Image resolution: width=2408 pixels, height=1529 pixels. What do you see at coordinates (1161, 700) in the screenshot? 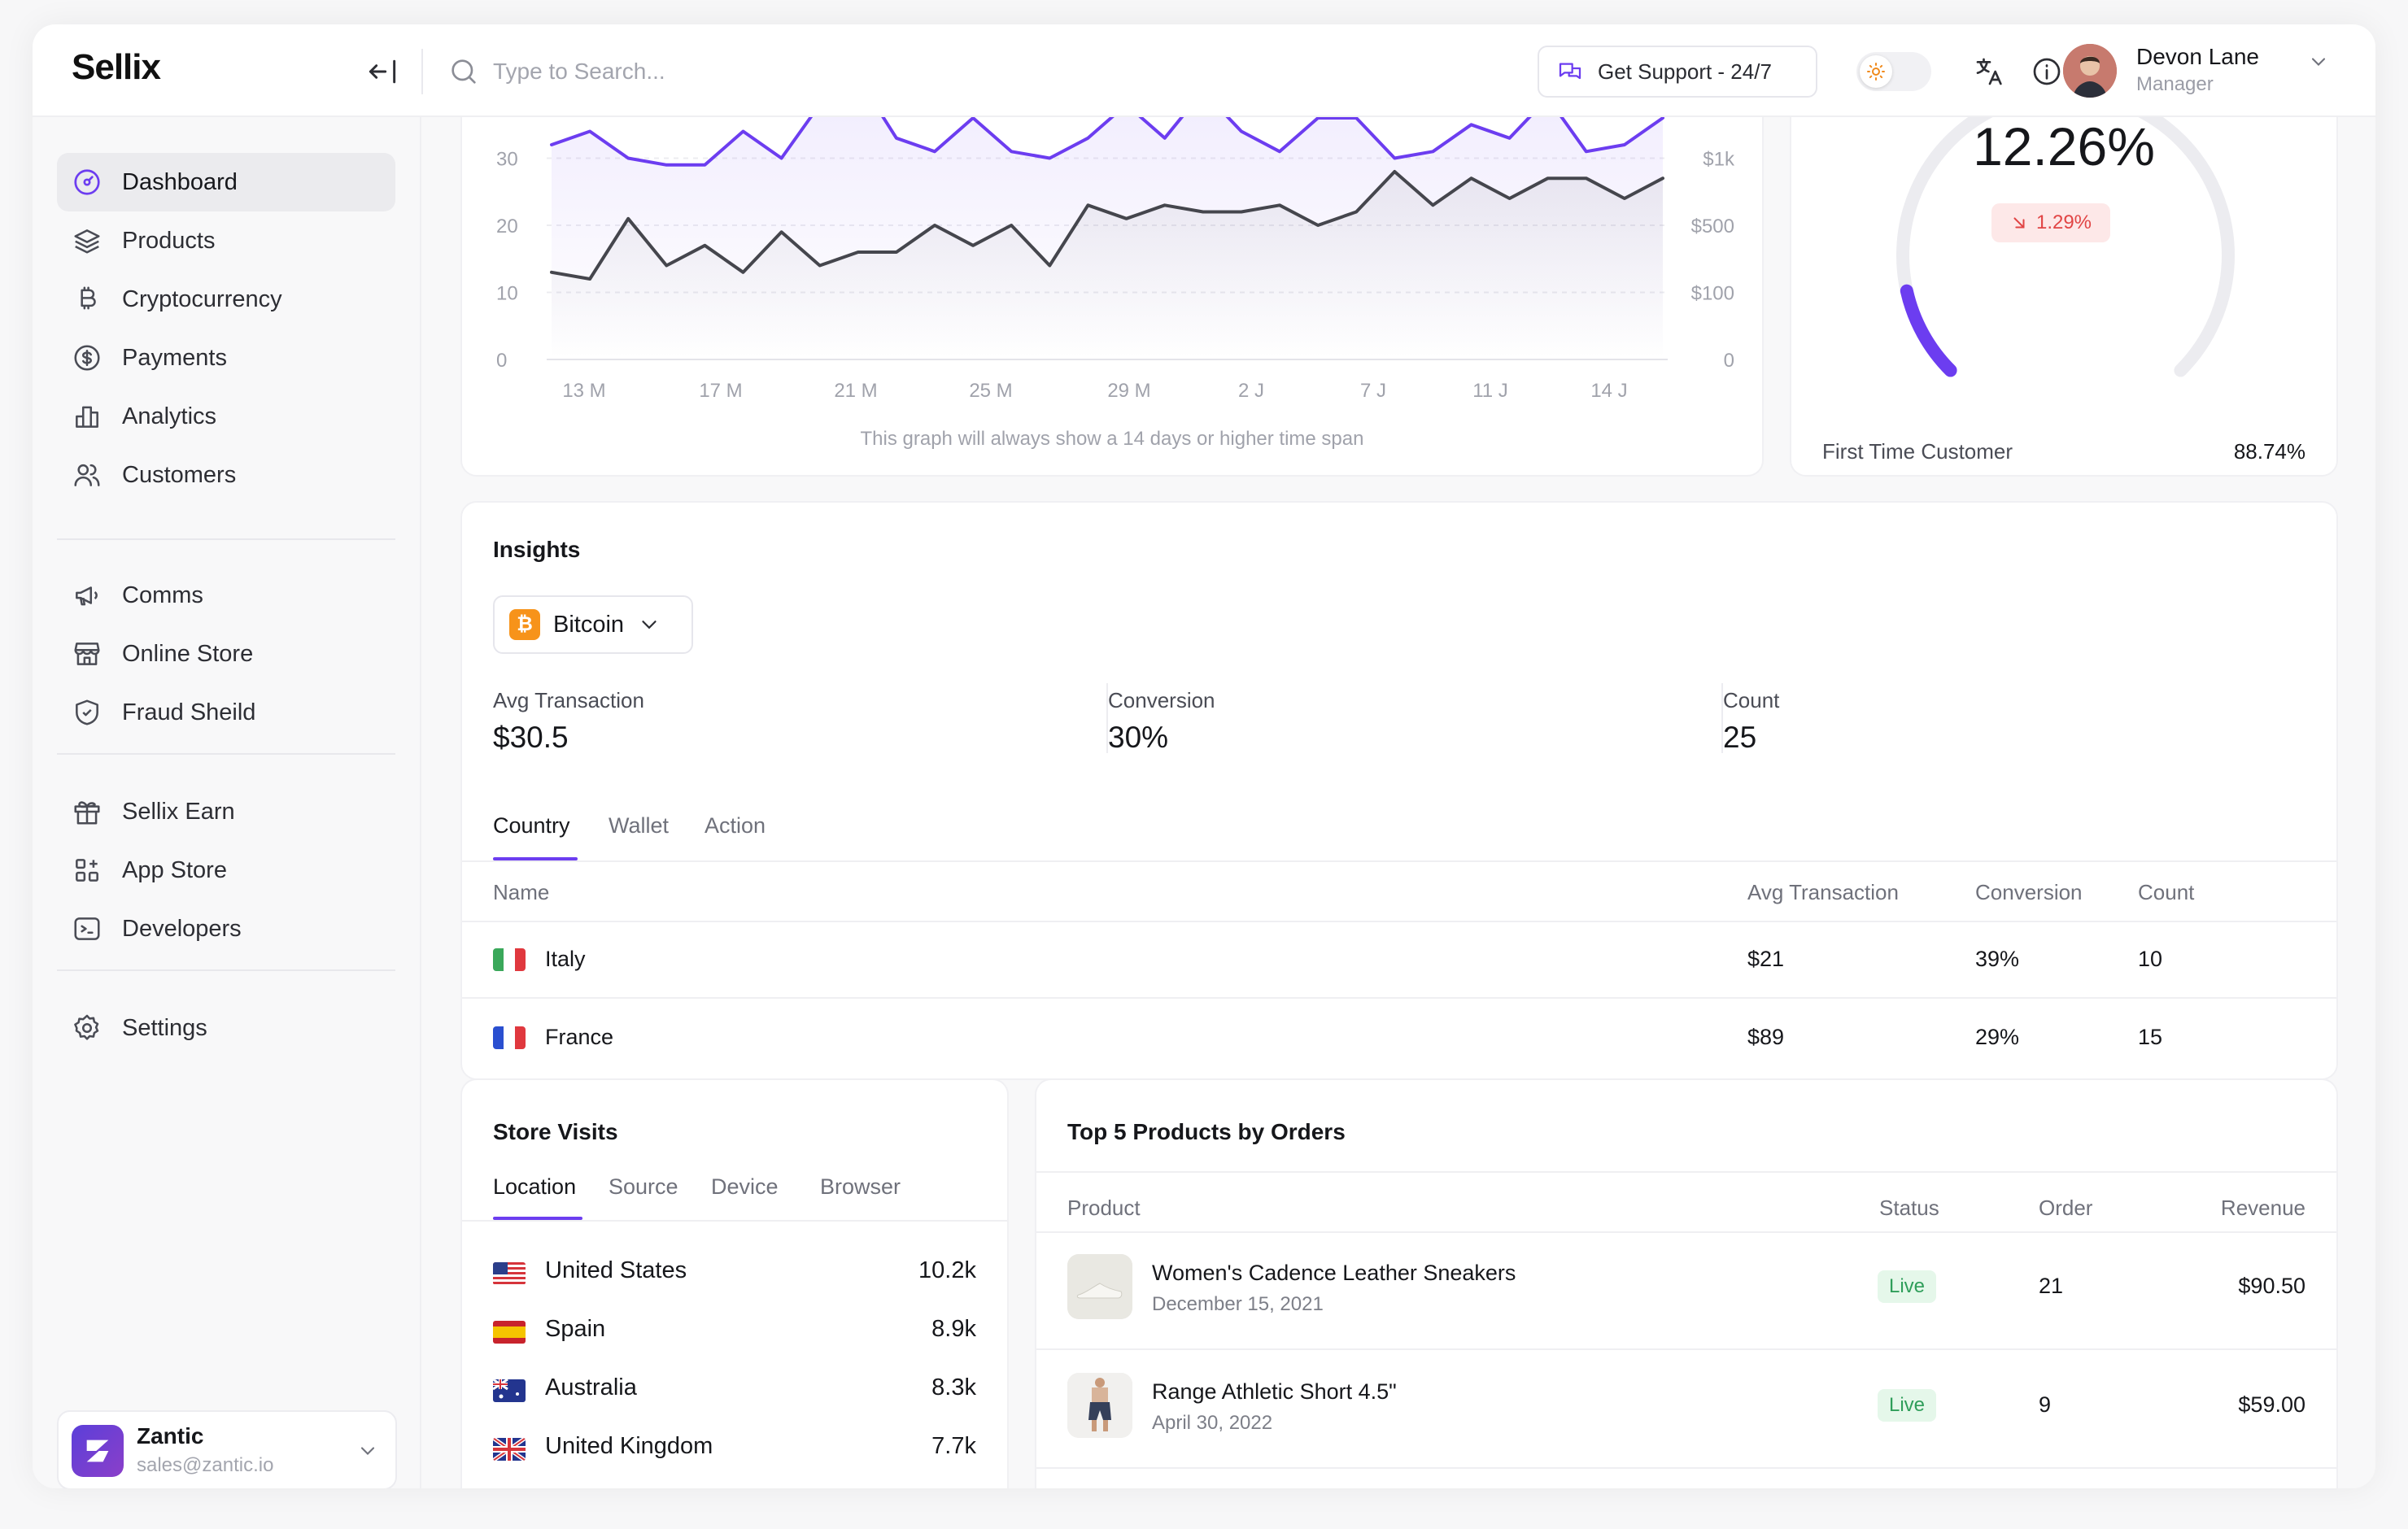
I see `metric-conversion-label: Conversion` at bounding box center [1161, 700].